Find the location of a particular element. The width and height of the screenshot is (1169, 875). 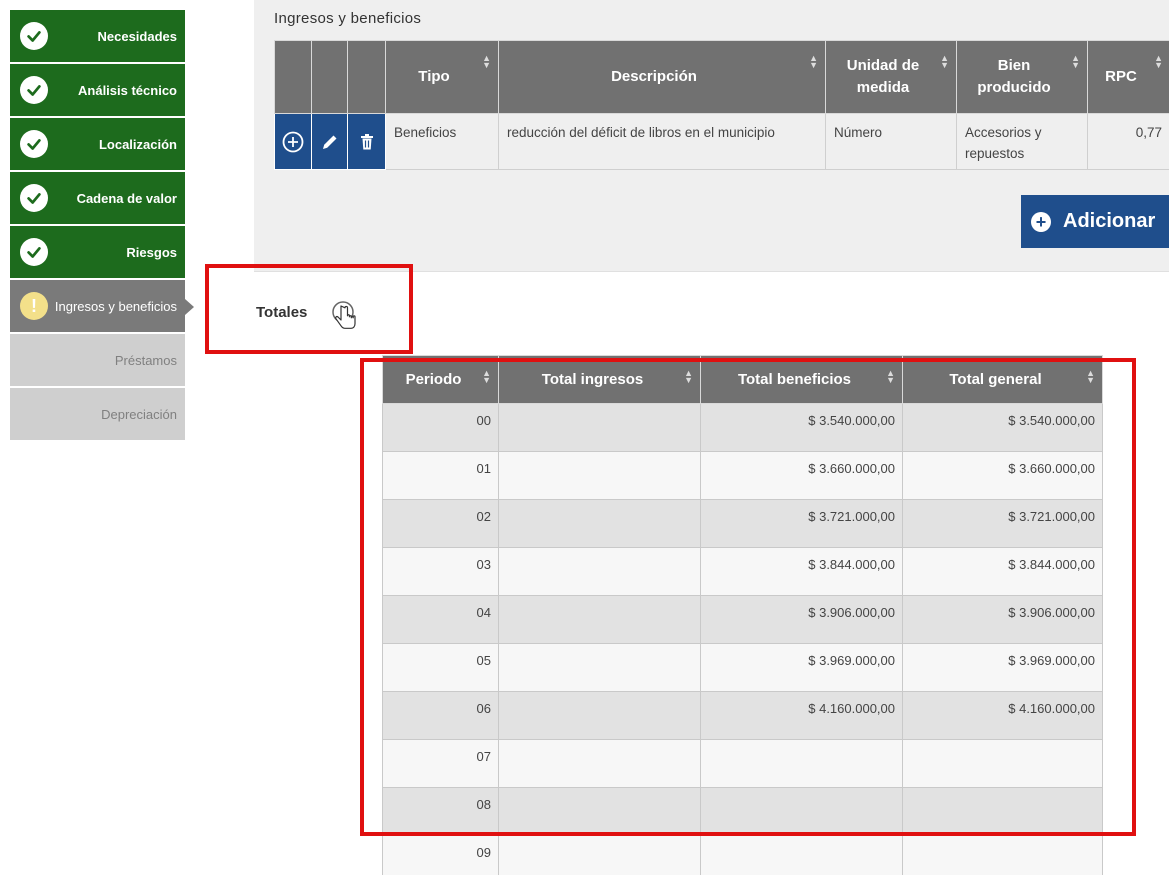

header-label: RPC is located at coordinates (1121, 76).